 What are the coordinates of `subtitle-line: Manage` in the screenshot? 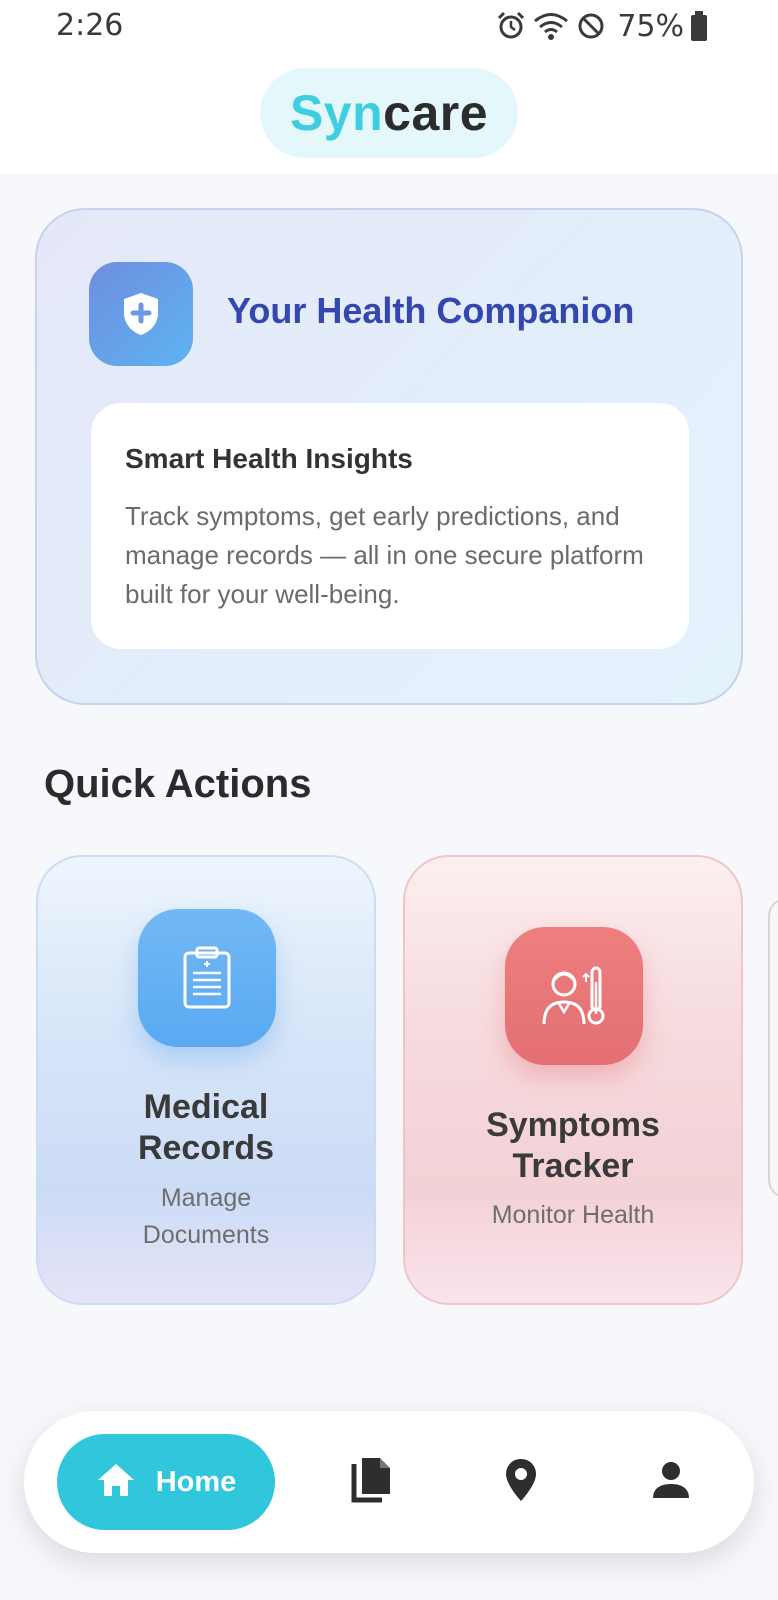 It's located at (206, 1198).